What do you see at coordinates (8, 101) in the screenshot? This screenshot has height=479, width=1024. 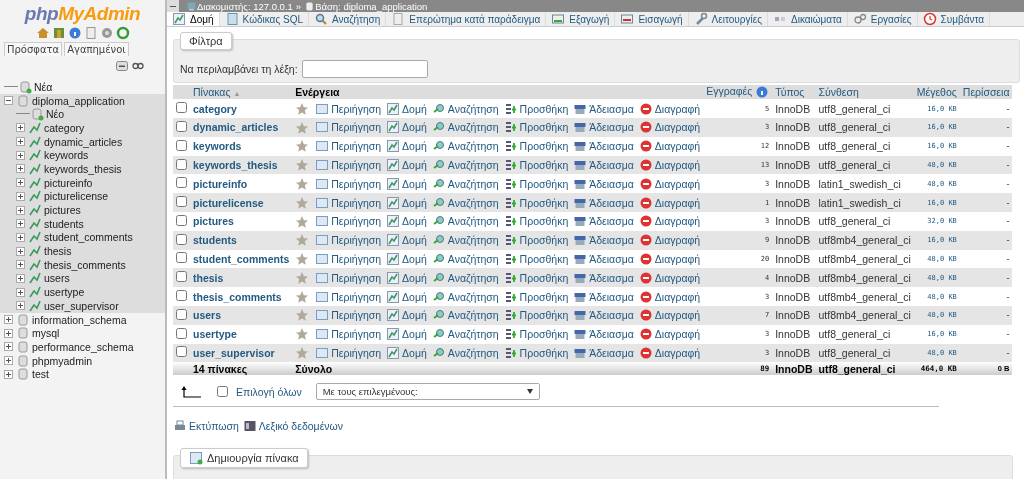 I see `collapse-icon` at bounding box center [8, 101].